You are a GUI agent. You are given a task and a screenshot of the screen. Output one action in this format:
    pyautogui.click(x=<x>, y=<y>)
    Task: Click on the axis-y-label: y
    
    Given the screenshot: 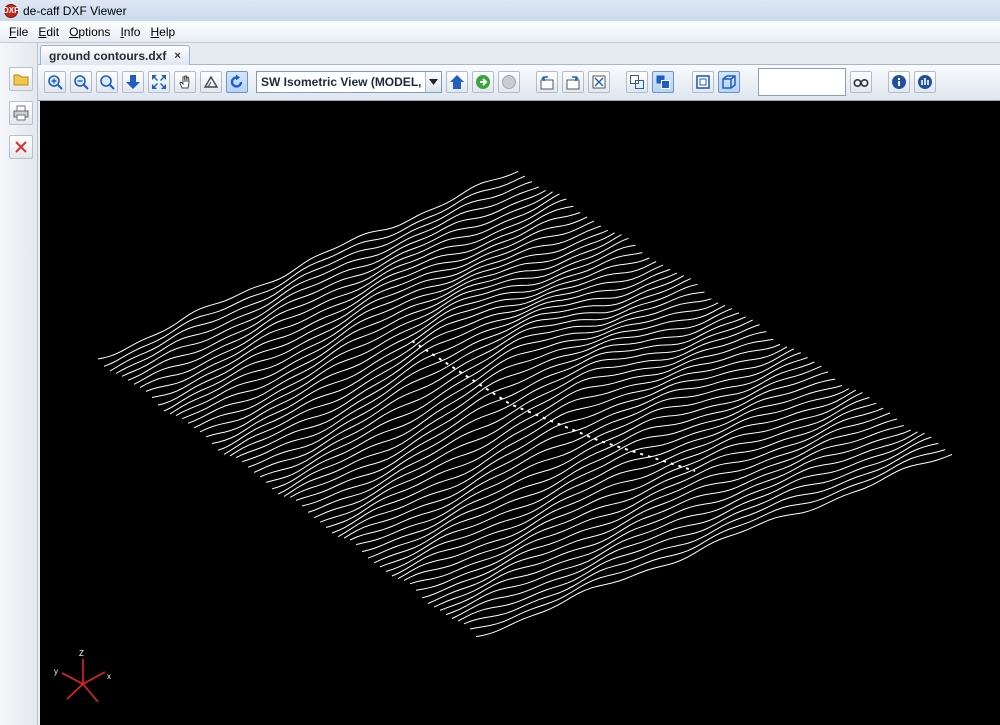 What is the action you would take?
    pyautogui.click(x=56, y=671)
    